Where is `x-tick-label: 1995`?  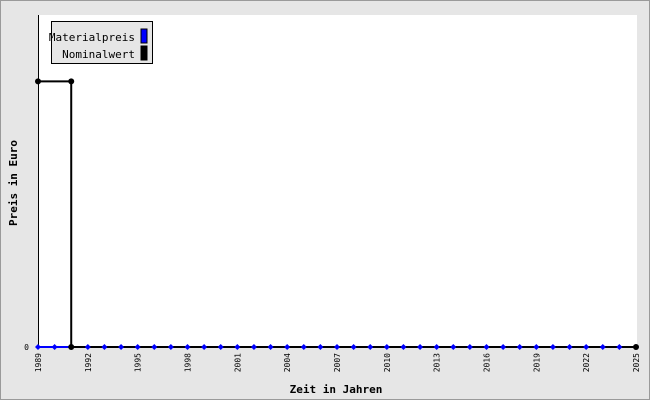 x-tick-label: 1995 is located at coordinates (138, 362).